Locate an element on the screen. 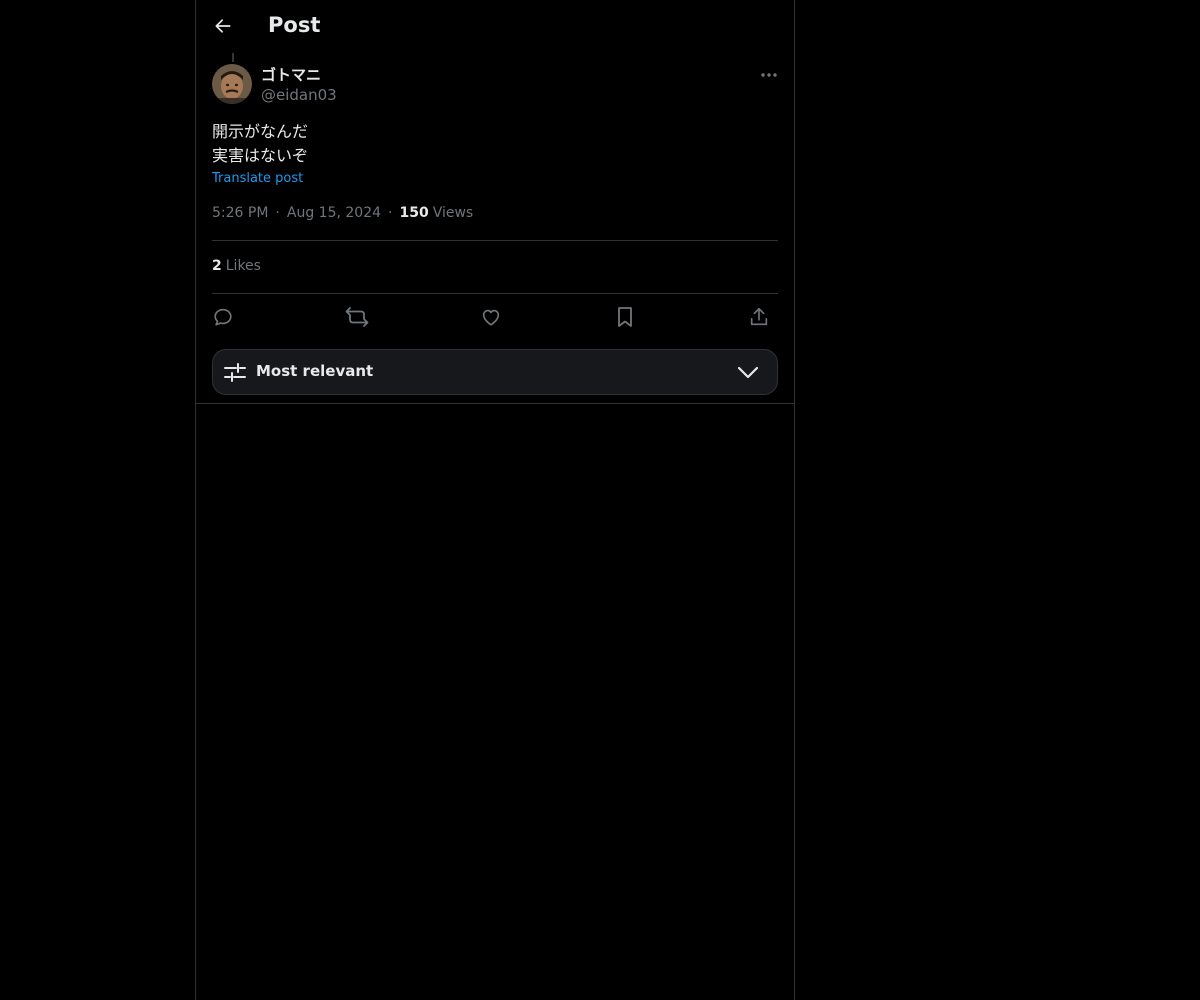 This screenshot has width=1200, height=1000. heart-icon is located at coordinates (491, 317).